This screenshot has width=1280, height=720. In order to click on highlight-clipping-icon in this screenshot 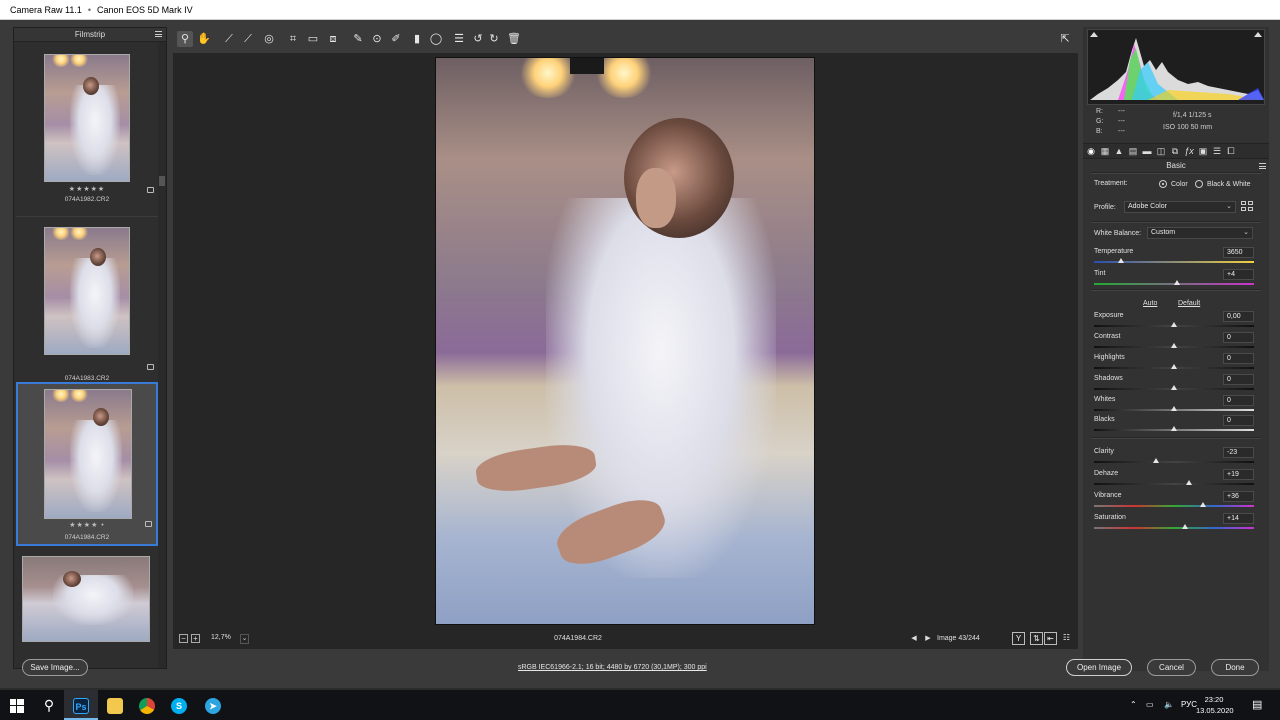, I will do `click(1258, 34)`.